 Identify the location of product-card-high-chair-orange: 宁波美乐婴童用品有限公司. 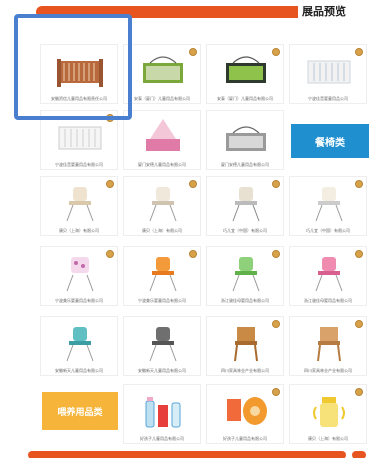
(162, 276).